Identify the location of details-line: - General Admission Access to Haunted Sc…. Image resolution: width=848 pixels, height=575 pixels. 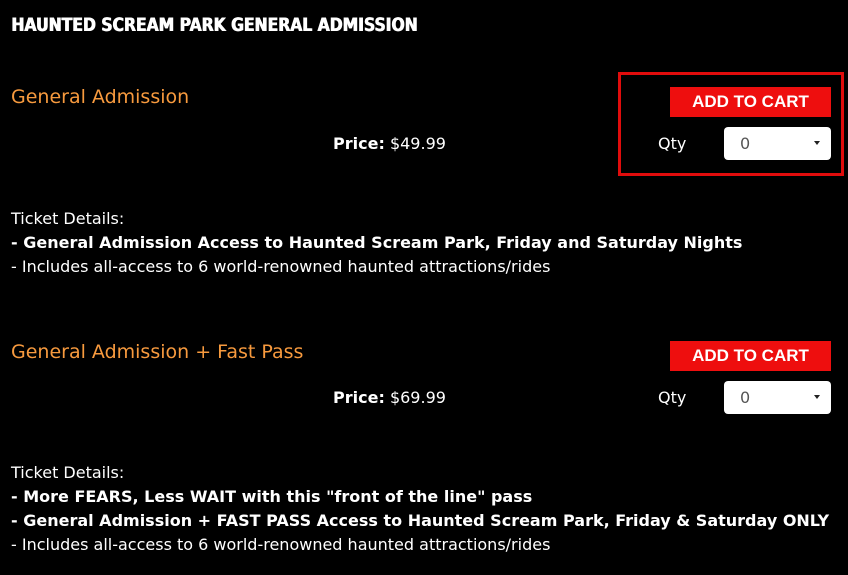
(377, 242).